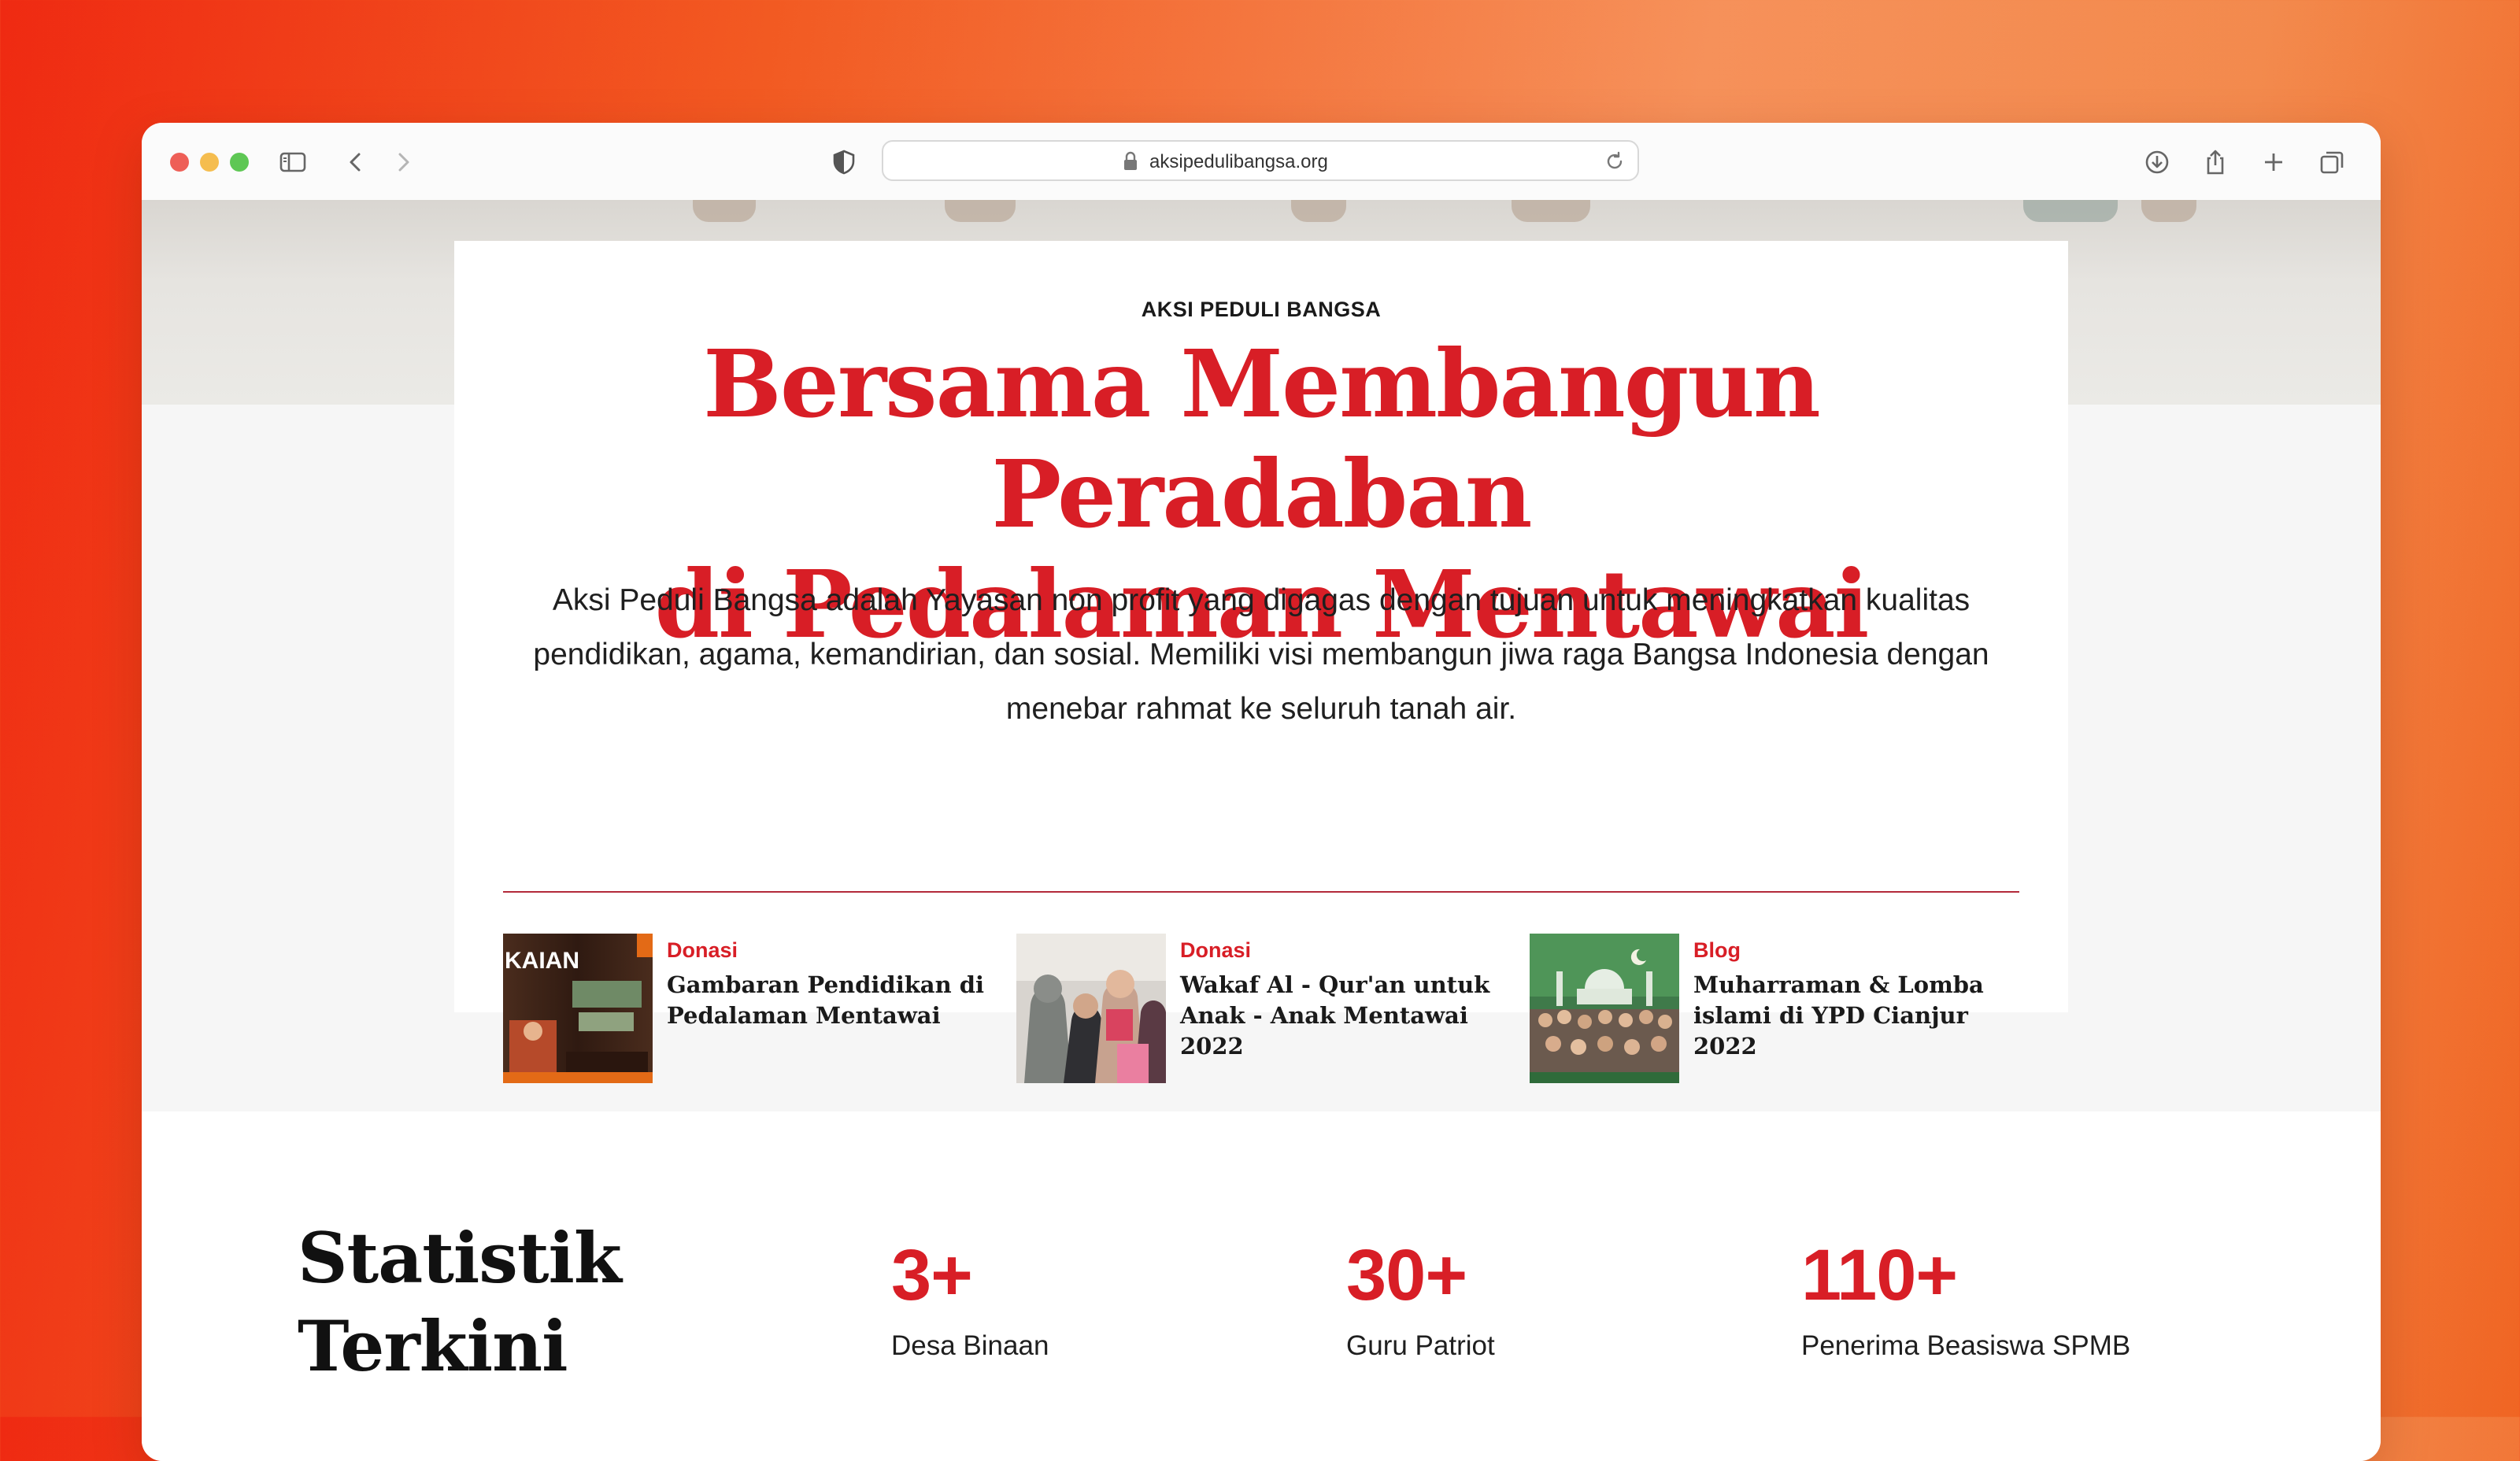  What do you see at coordinates (209, 162) in the screenshot?
I see `minimize-window-button` at bounding box center [209, 162].